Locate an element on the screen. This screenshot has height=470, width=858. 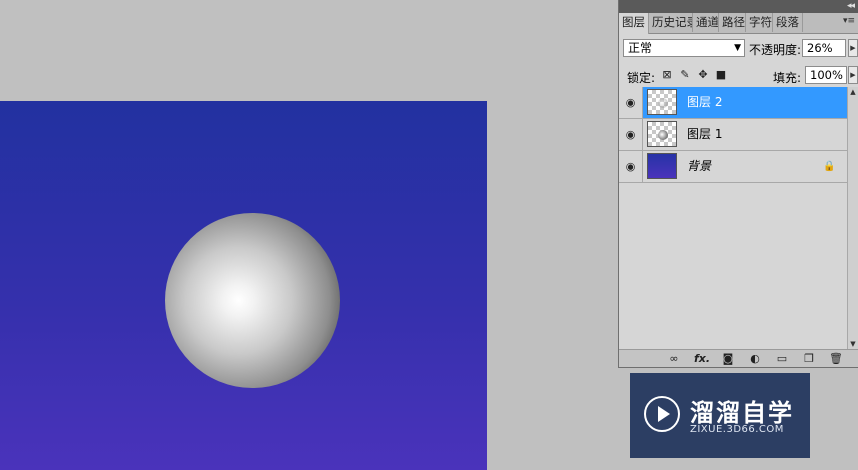
watermark-logo: 溜溜自学 ZIXUE.3D66.COM is located at coordinates (720, 415).